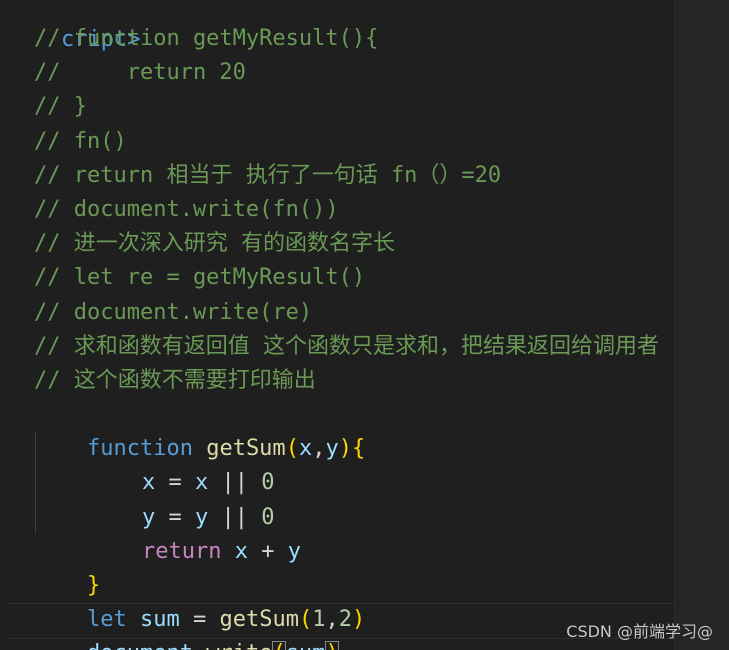 The width and height of the screenshot is (729, 650). Describe the element at coordinates (199, 600) in the screenshot. I see `code-line-let-sum: let sum = getSum(1,2)` at that location.